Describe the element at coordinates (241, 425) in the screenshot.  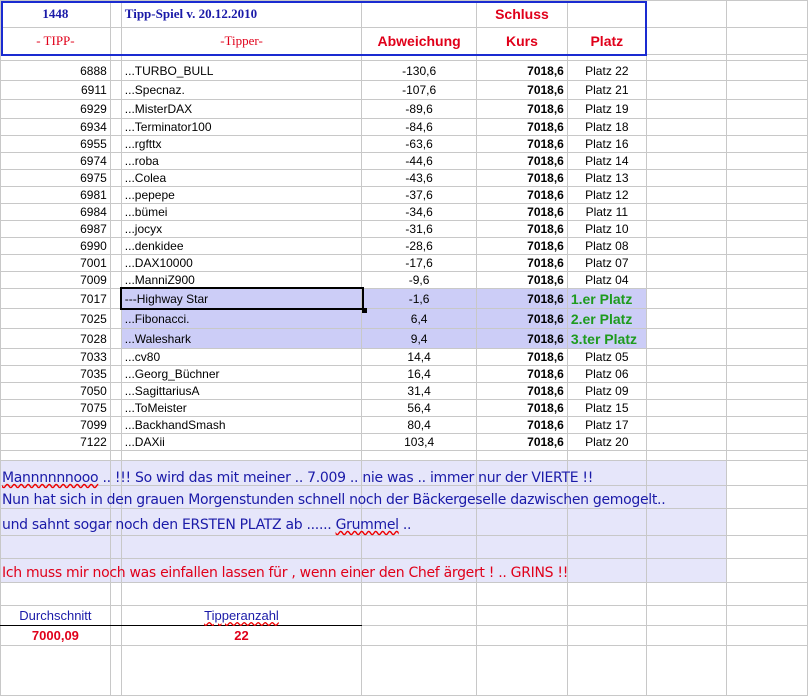
I see `tipper-name-cell: ...BackhandSmash` at that location.